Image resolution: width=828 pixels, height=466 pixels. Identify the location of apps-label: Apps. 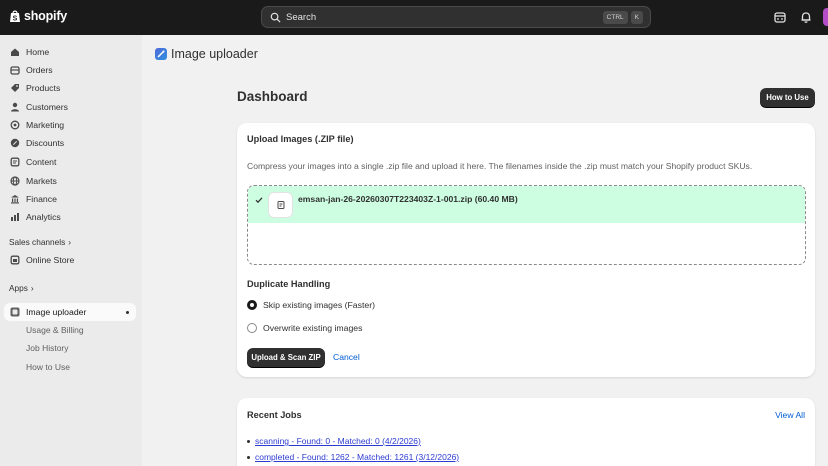
(18, 288).